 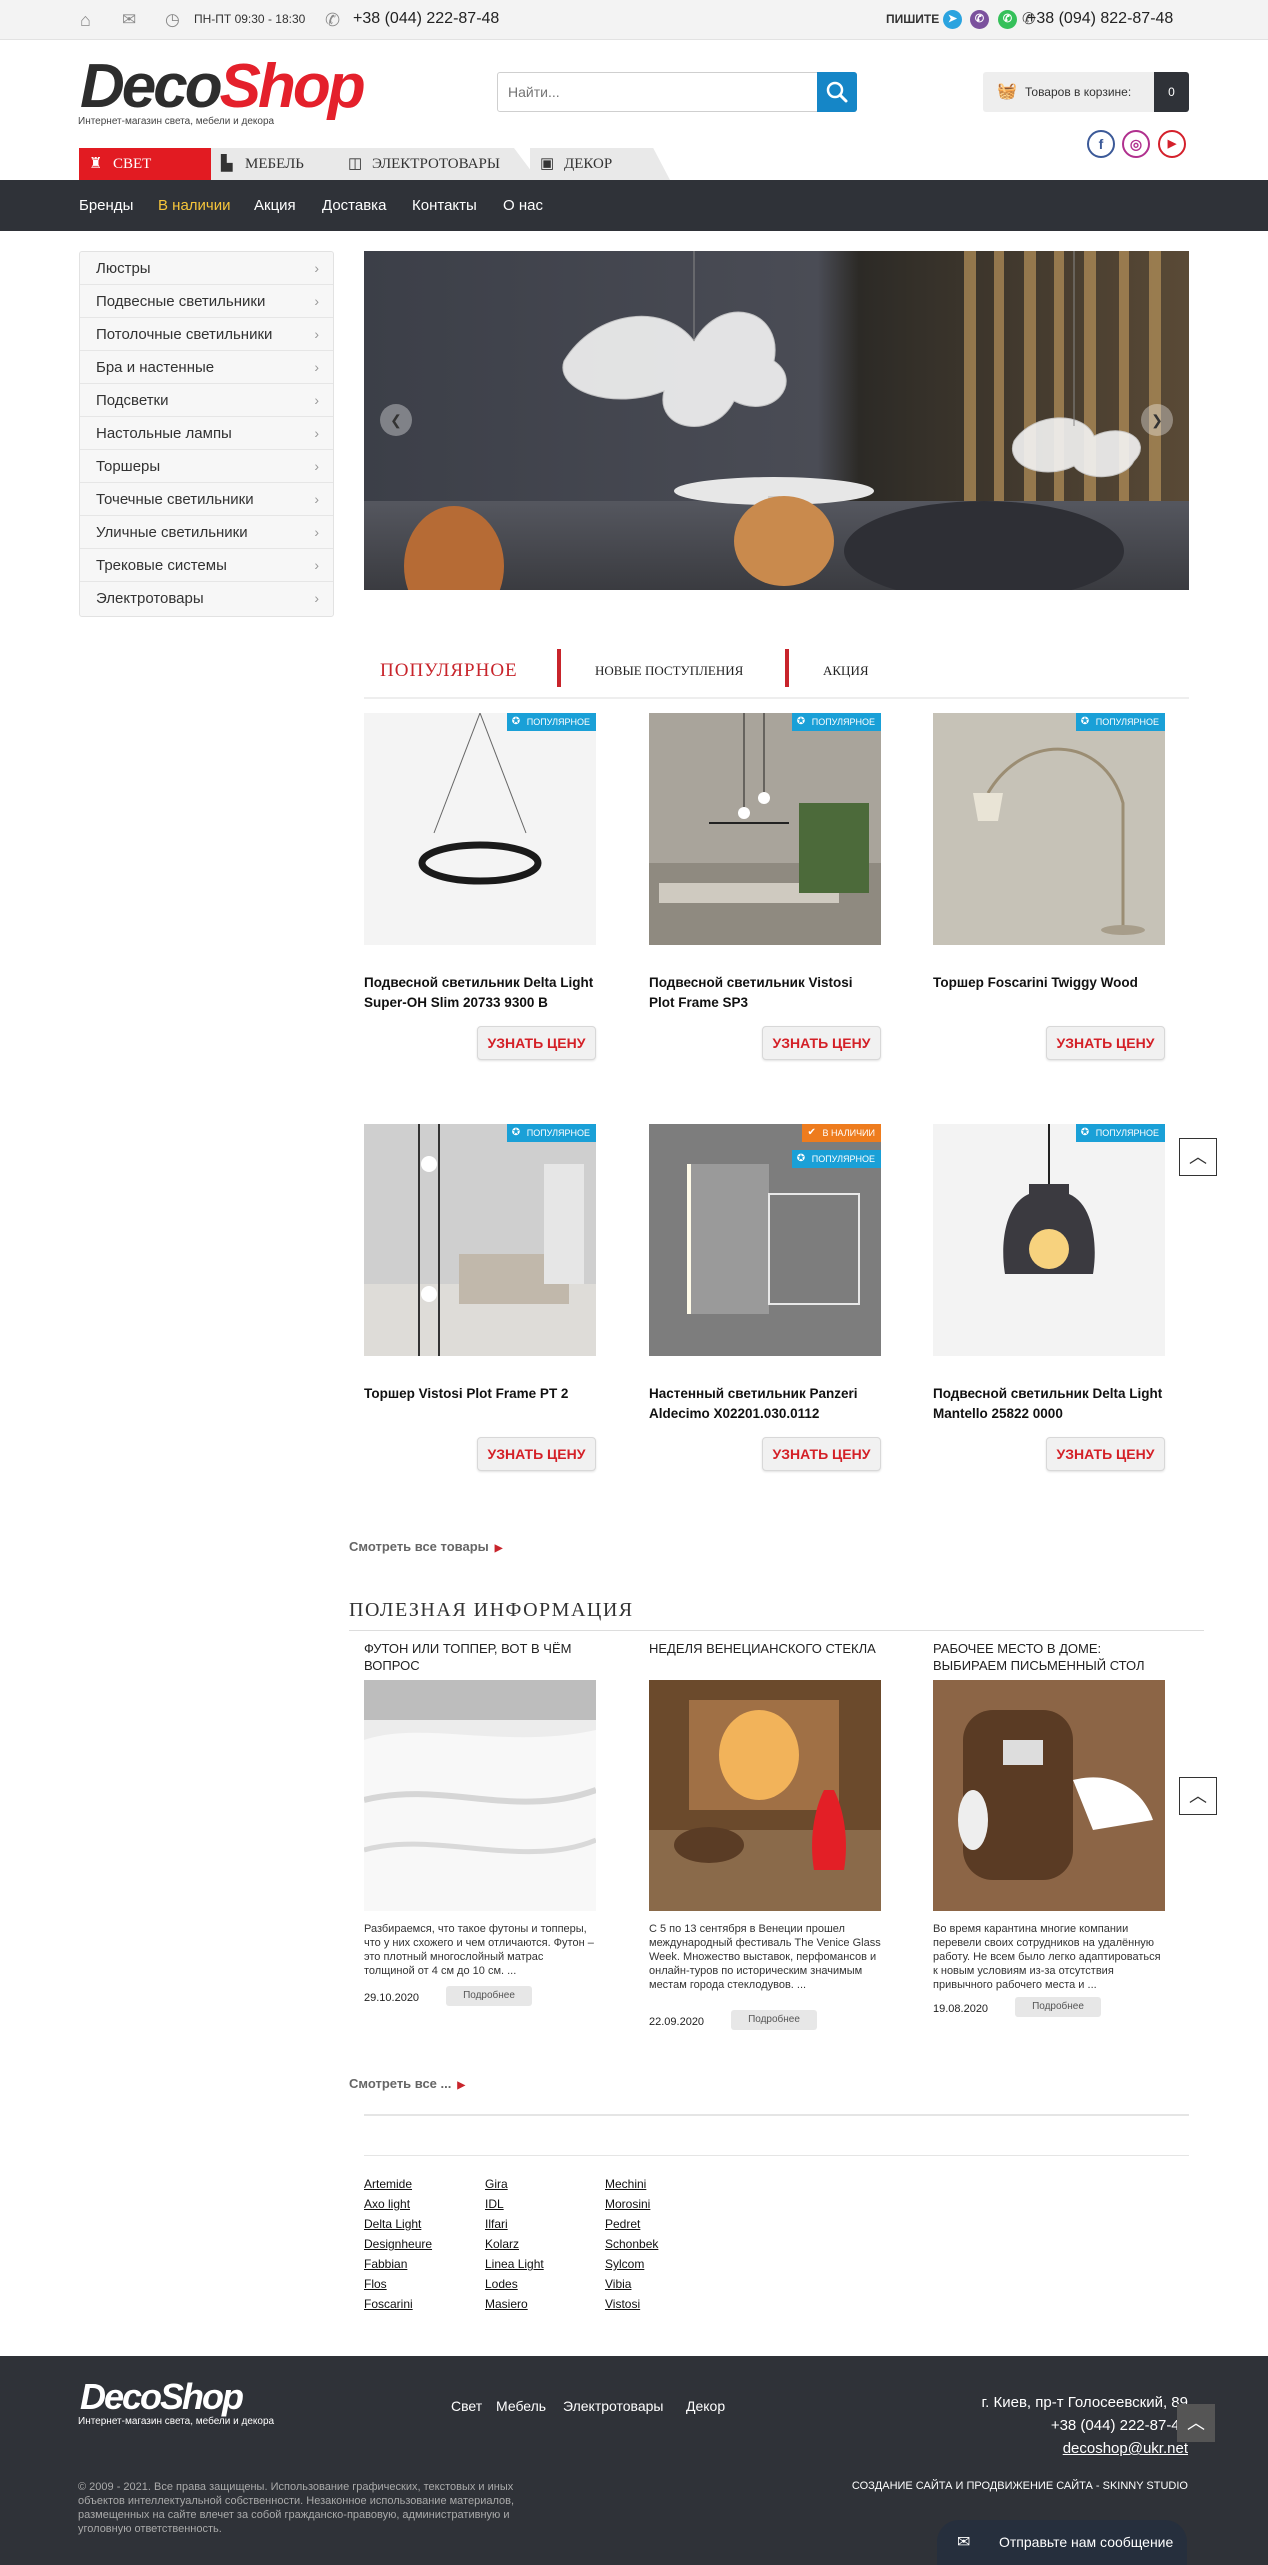 I want to click on product-name: Торшер Foscarini Twiggy Wood, so click(x=1049, y=983).